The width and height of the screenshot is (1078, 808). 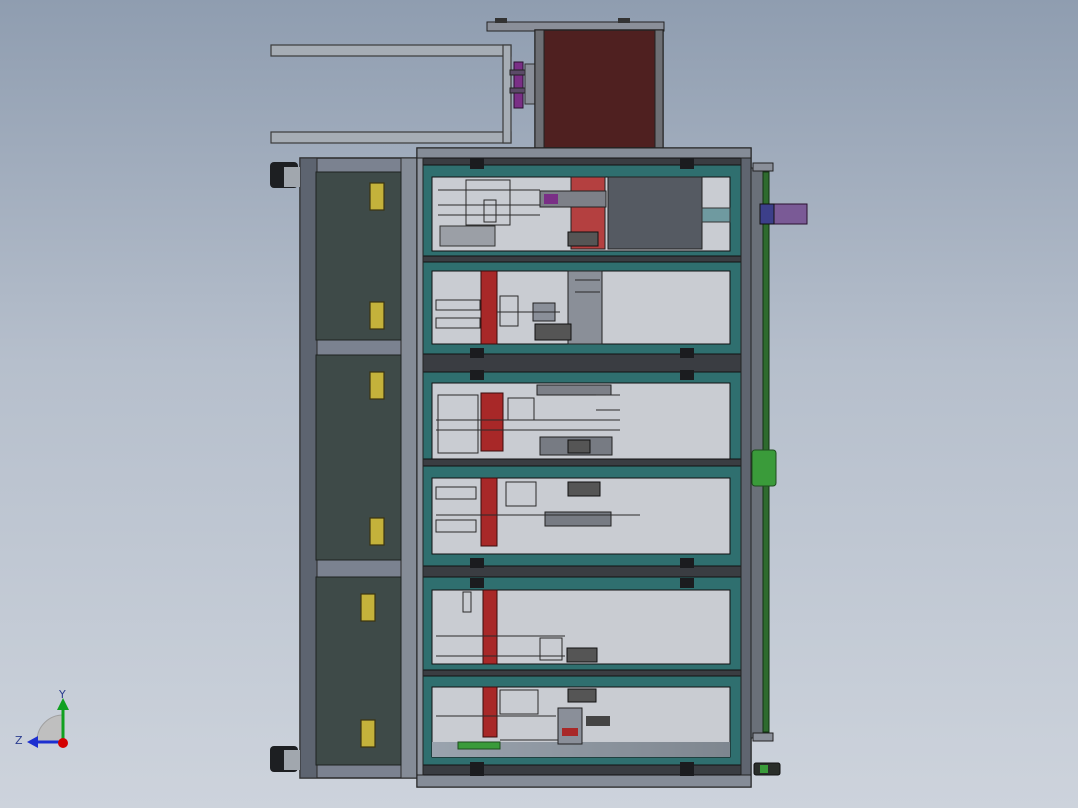 What do you see at coordinates (420, 466) in the screenshot?
I see `left-post` at bounding box center [420, 466].